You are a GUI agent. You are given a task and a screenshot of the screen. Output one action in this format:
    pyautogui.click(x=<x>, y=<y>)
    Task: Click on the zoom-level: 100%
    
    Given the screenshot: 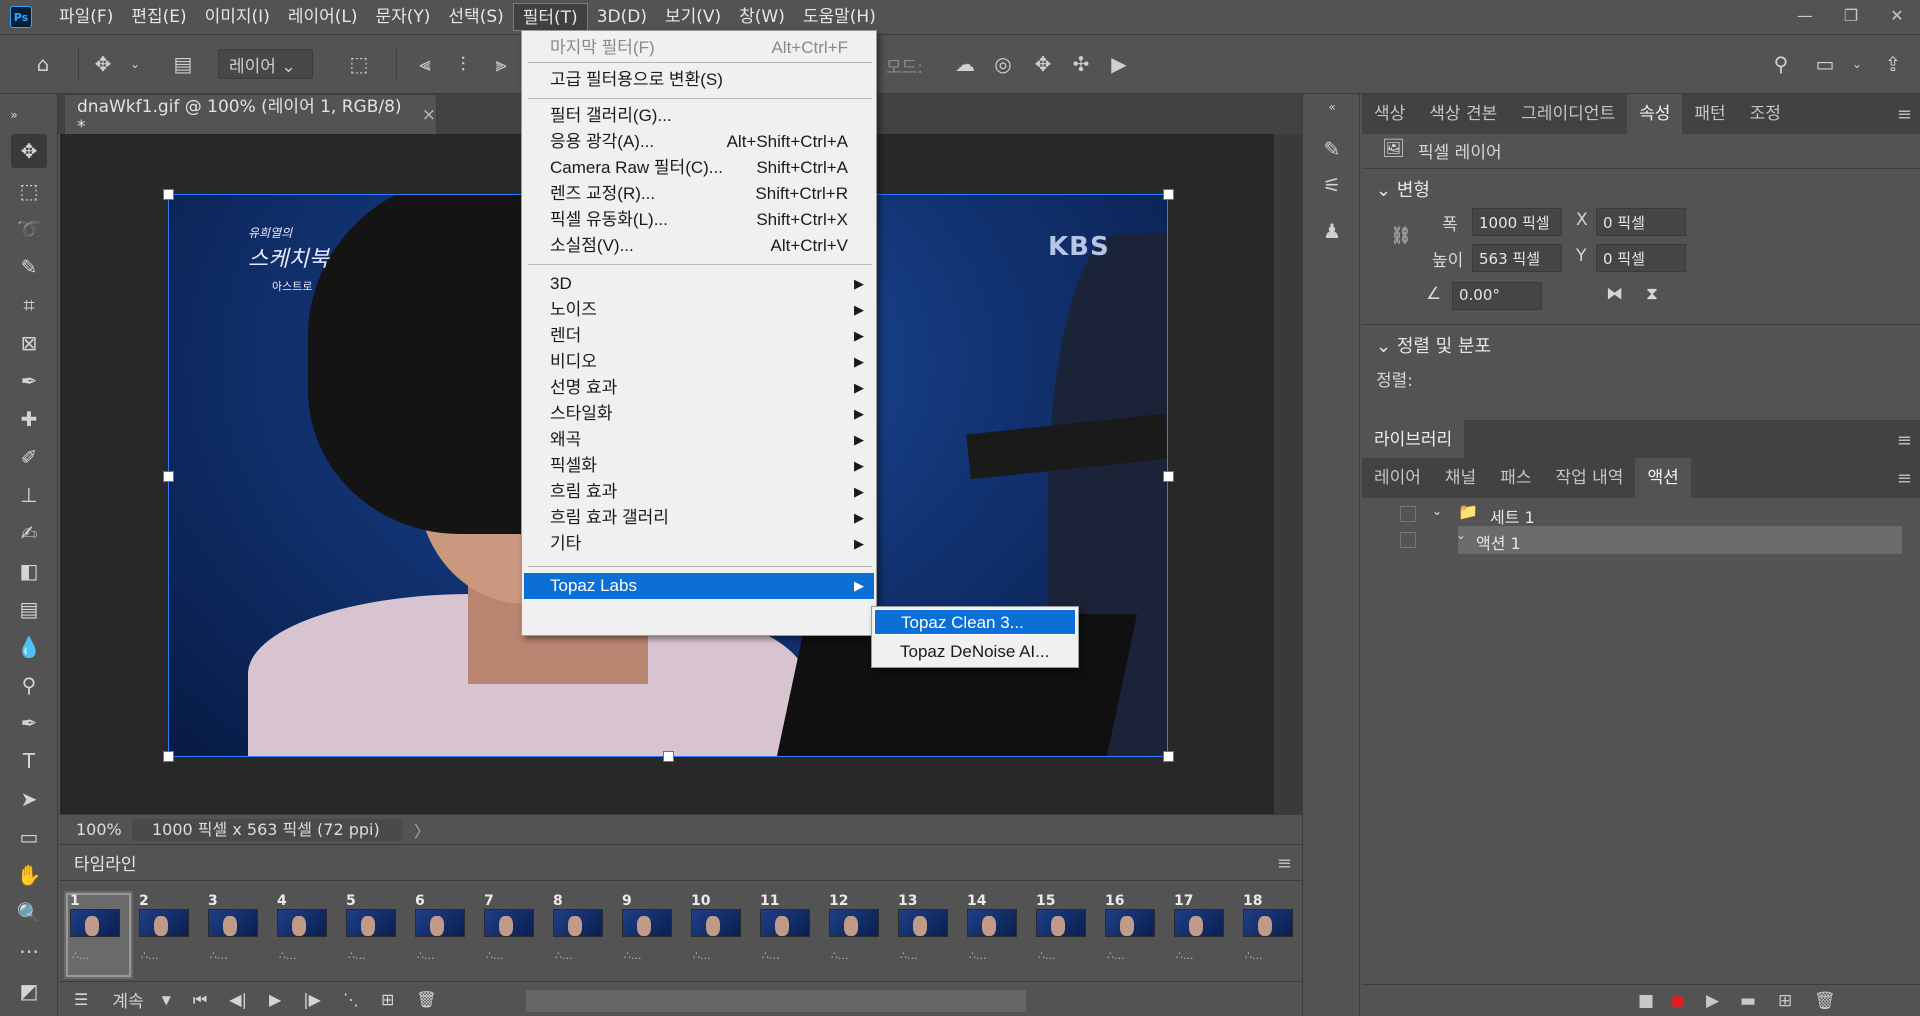 What is the action you would take?
    pyautogui.click(x=96, y=829)
    